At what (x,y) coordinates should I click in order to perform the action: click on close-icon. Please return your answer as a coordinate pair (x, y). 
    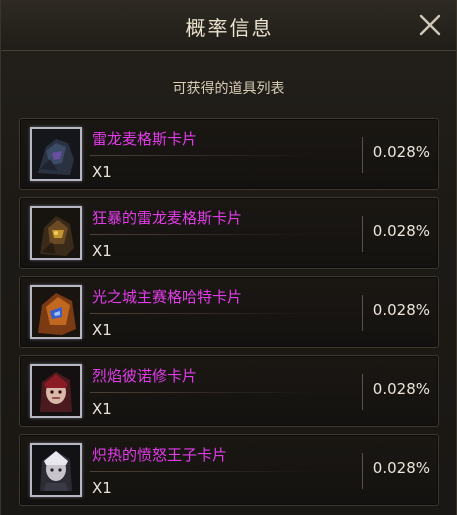
    Looking at the image, I should click on (430, 25).